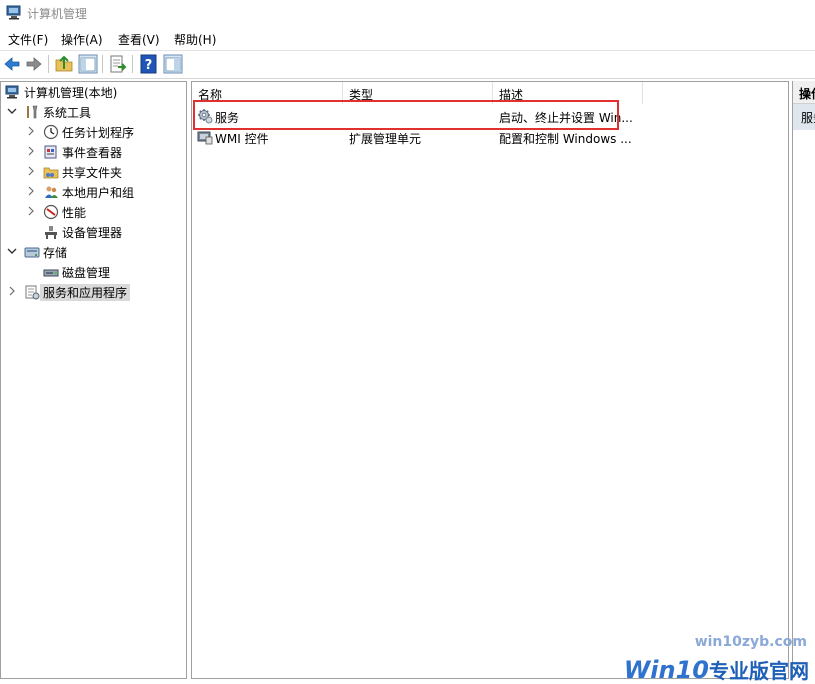 This screenshot has height=684, width=815. What do you see at coordinates (205, 116) in the screenshot?
I see `gear-icon` at bounding box center [205, 116].